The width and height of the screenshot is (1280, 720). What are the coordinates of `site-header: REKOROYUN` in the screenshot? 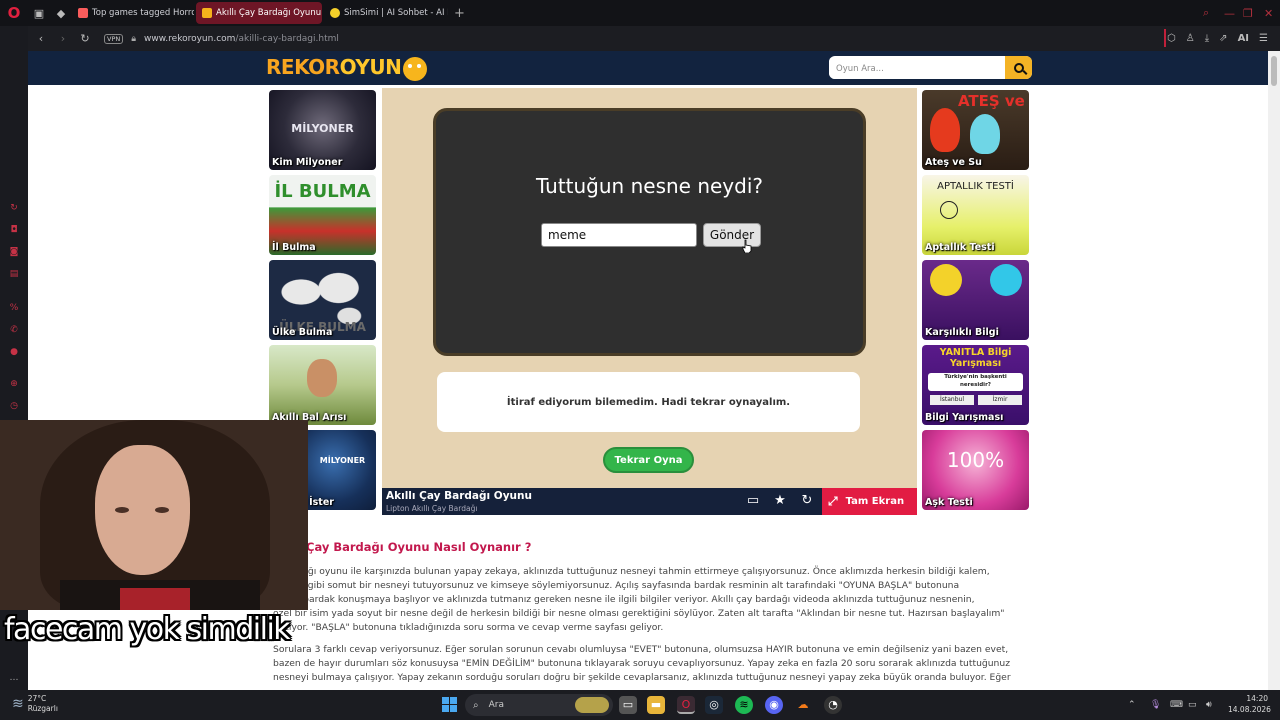 It's located at (648, 68).